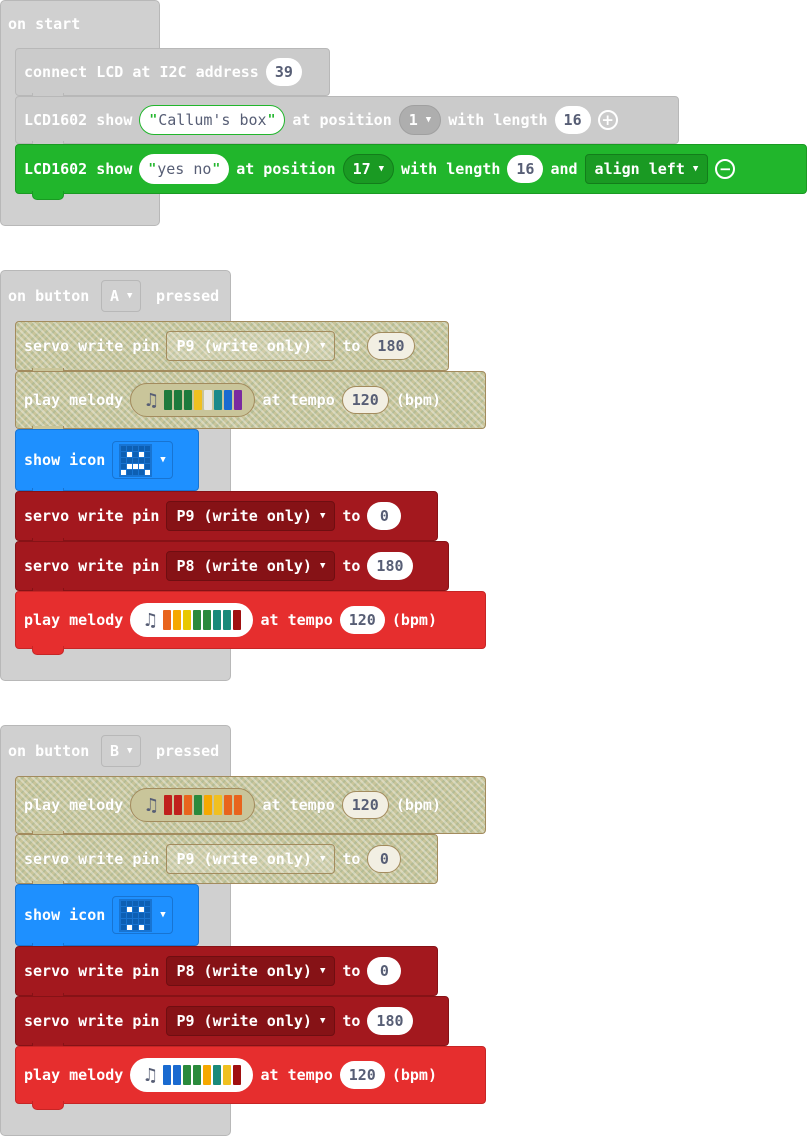  I want to click on position-dropdown: 17 ▼, so click(368, 169).